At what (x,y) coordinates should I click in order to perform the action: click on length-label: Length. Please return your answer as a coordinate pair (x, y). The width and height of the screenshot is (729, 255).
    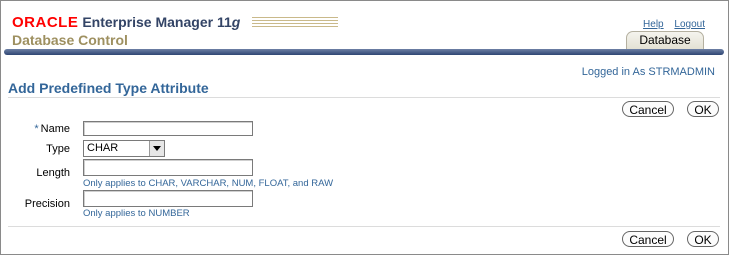
    Looking at the image, I should click on (53, 173).